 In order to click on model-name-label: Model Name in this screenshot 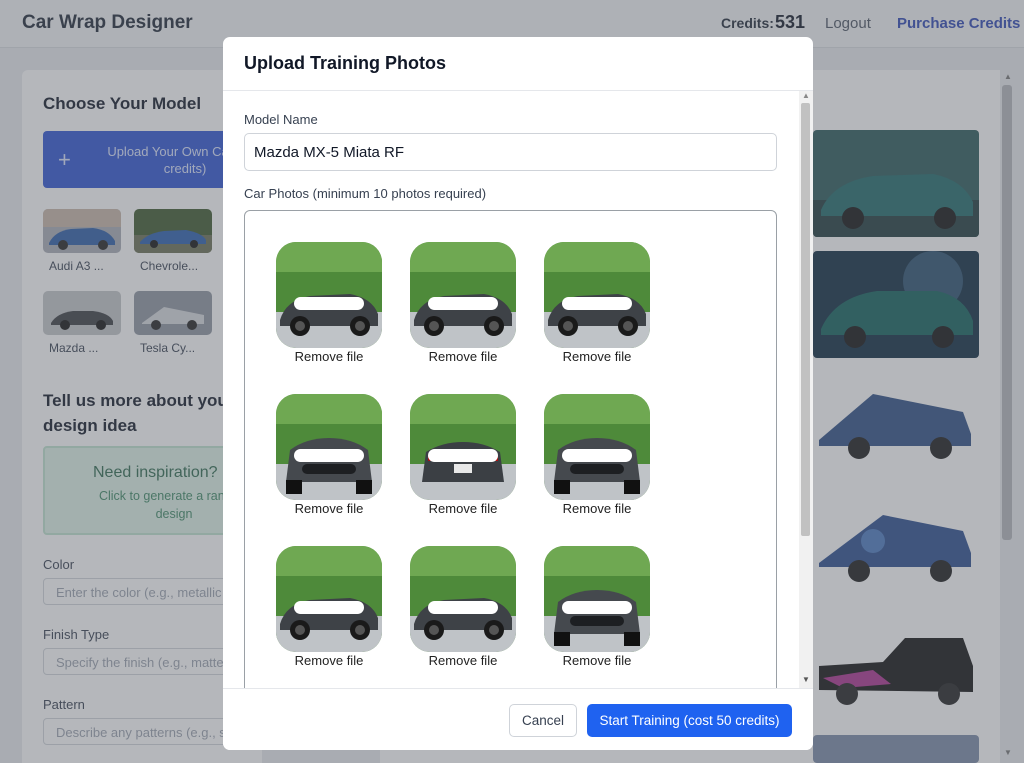, I will do `click(281, 119)`.